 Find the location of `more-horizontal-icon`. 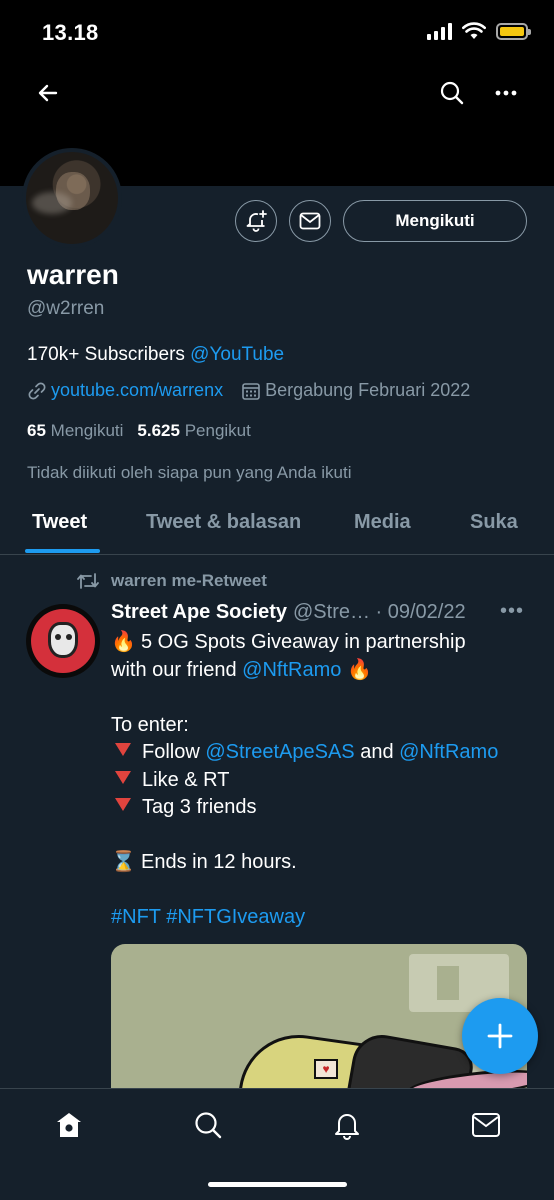

more-horizontal-icon is located at coordinates (506, 93).